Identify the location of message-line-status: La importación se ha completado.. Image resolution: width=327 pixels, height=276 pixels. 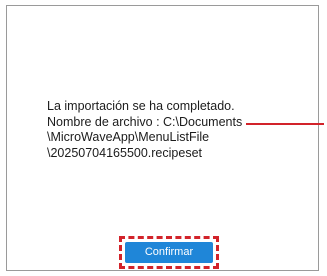
(141, 106).